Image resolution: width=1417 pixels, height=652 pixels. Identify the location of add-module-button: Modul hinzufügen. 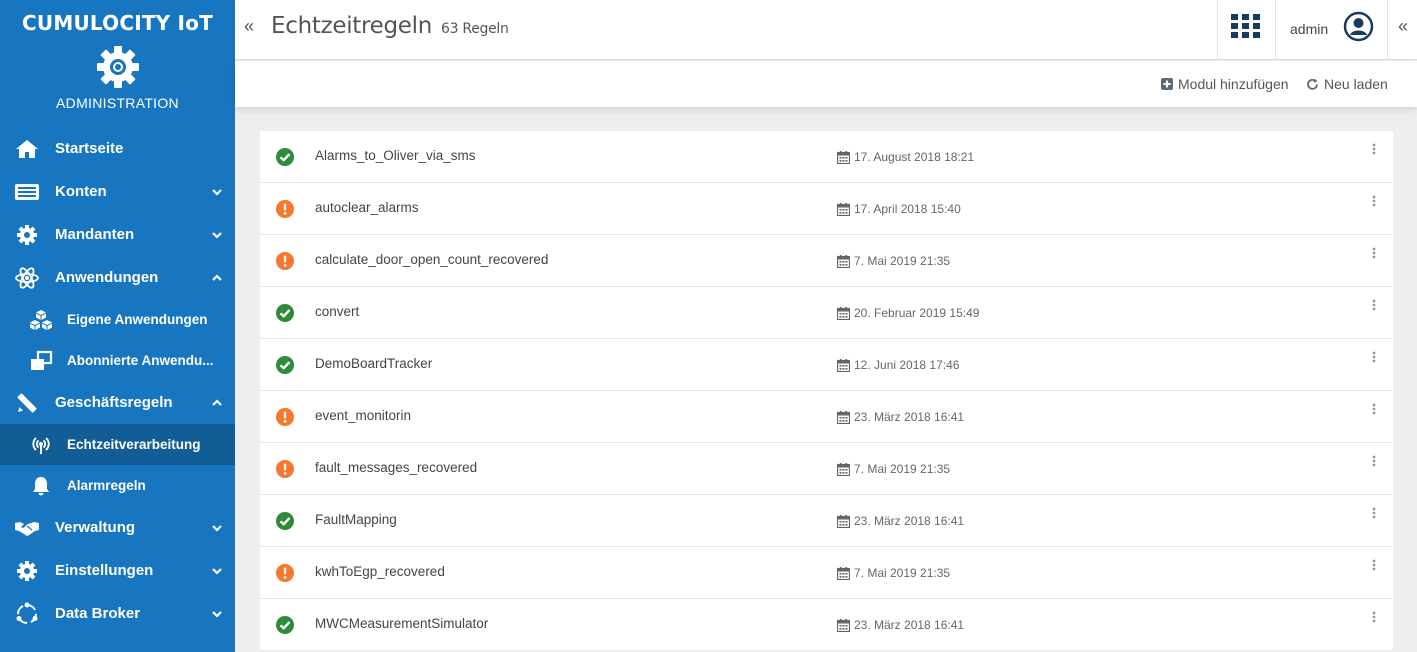
(1225, 84).